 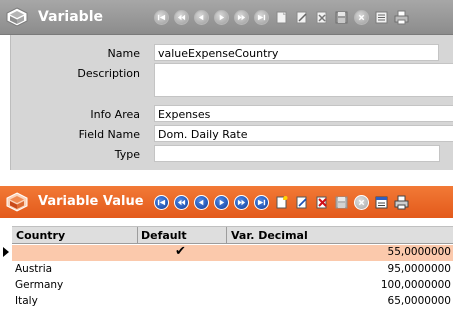 What do you see at coordinates (419, 269) in the screenshot?
I see `var-decimal-cell: 95,0000000` at bounding box center [419, 269].